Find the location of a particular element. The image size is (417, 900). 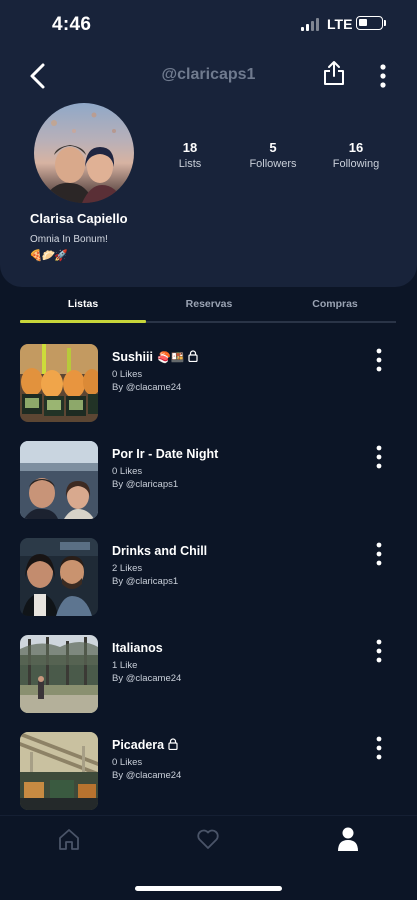

list-title-text: Drinks and Chill is located at coordinates (160, 551).